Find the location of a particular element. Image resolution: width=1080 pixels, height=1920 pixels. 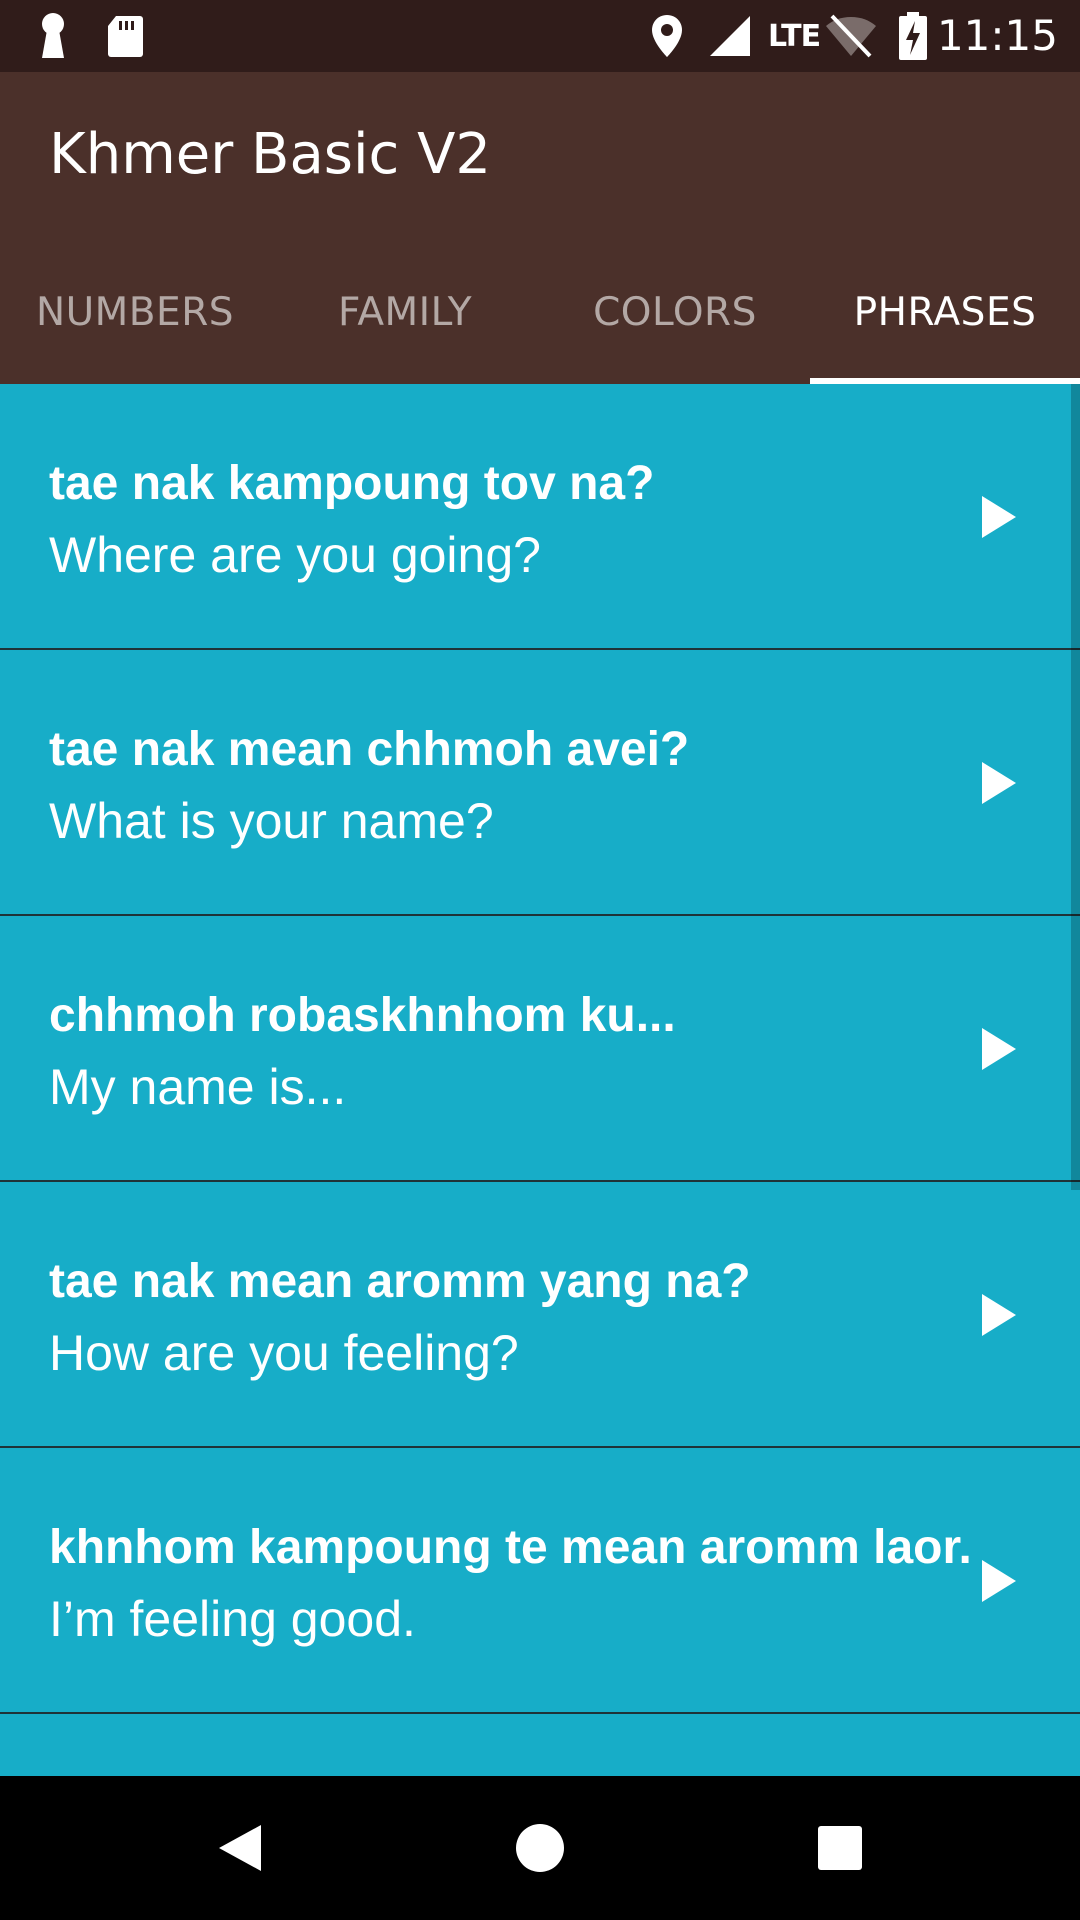

network-type: LTE is located at coordinates (794, 36).